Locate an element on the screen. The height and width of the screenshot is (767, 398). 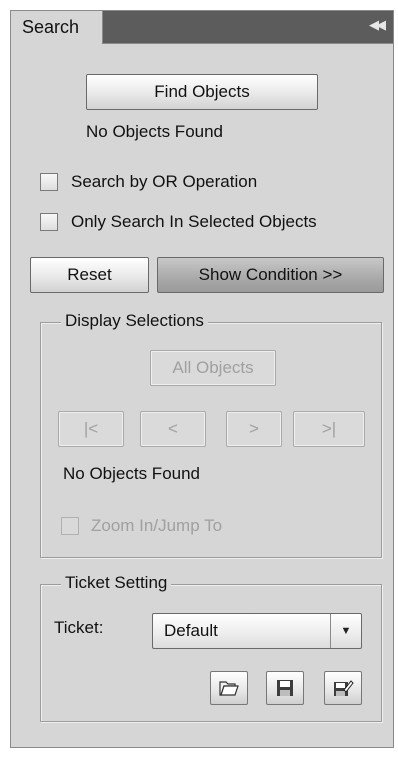
save-icon is located at coordinates (285, 688).